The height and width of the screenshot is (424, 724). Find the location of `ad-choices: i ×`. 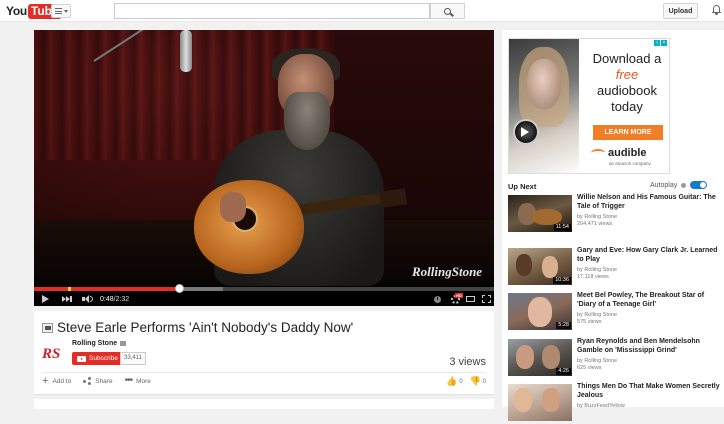

ad-choices: i × is located at coordinates (660, 43).